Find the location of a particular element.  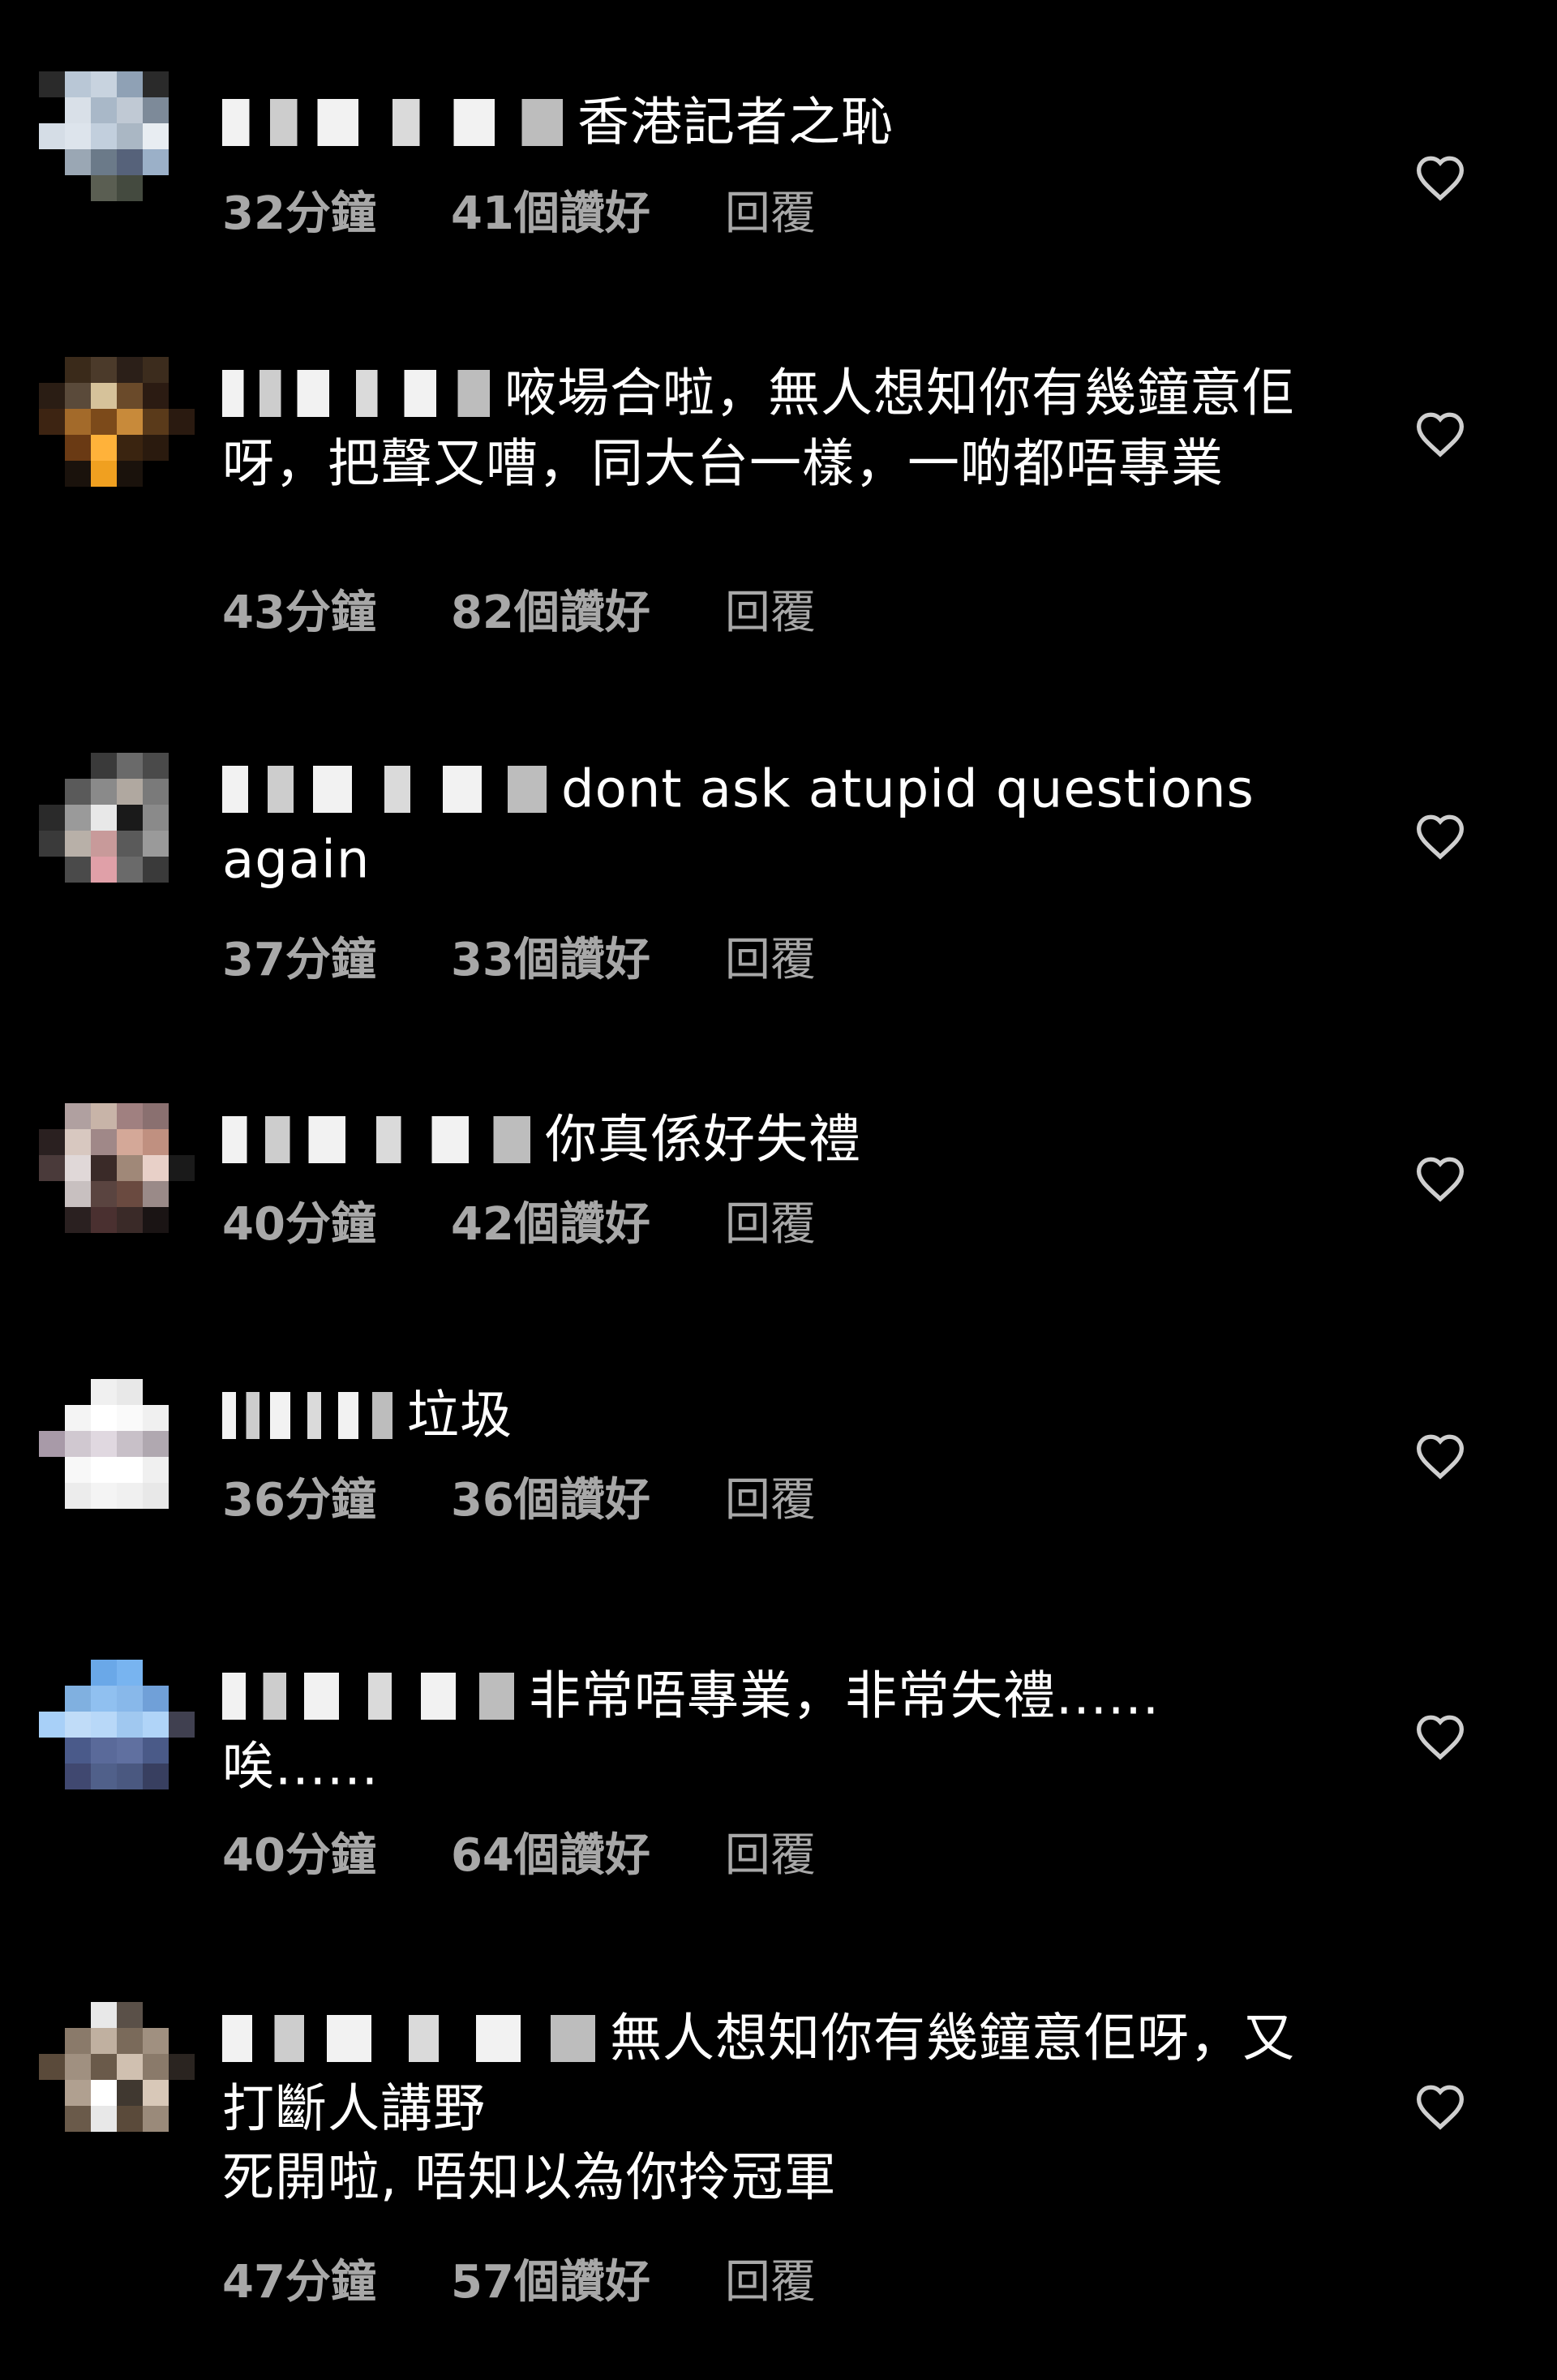

comment-body: 㖡場合啦，無人想知你有幾鐘意佢呀，把聲又嘈，同大台一樣，一啲都唔專業 is located at coordinates (761, 428).